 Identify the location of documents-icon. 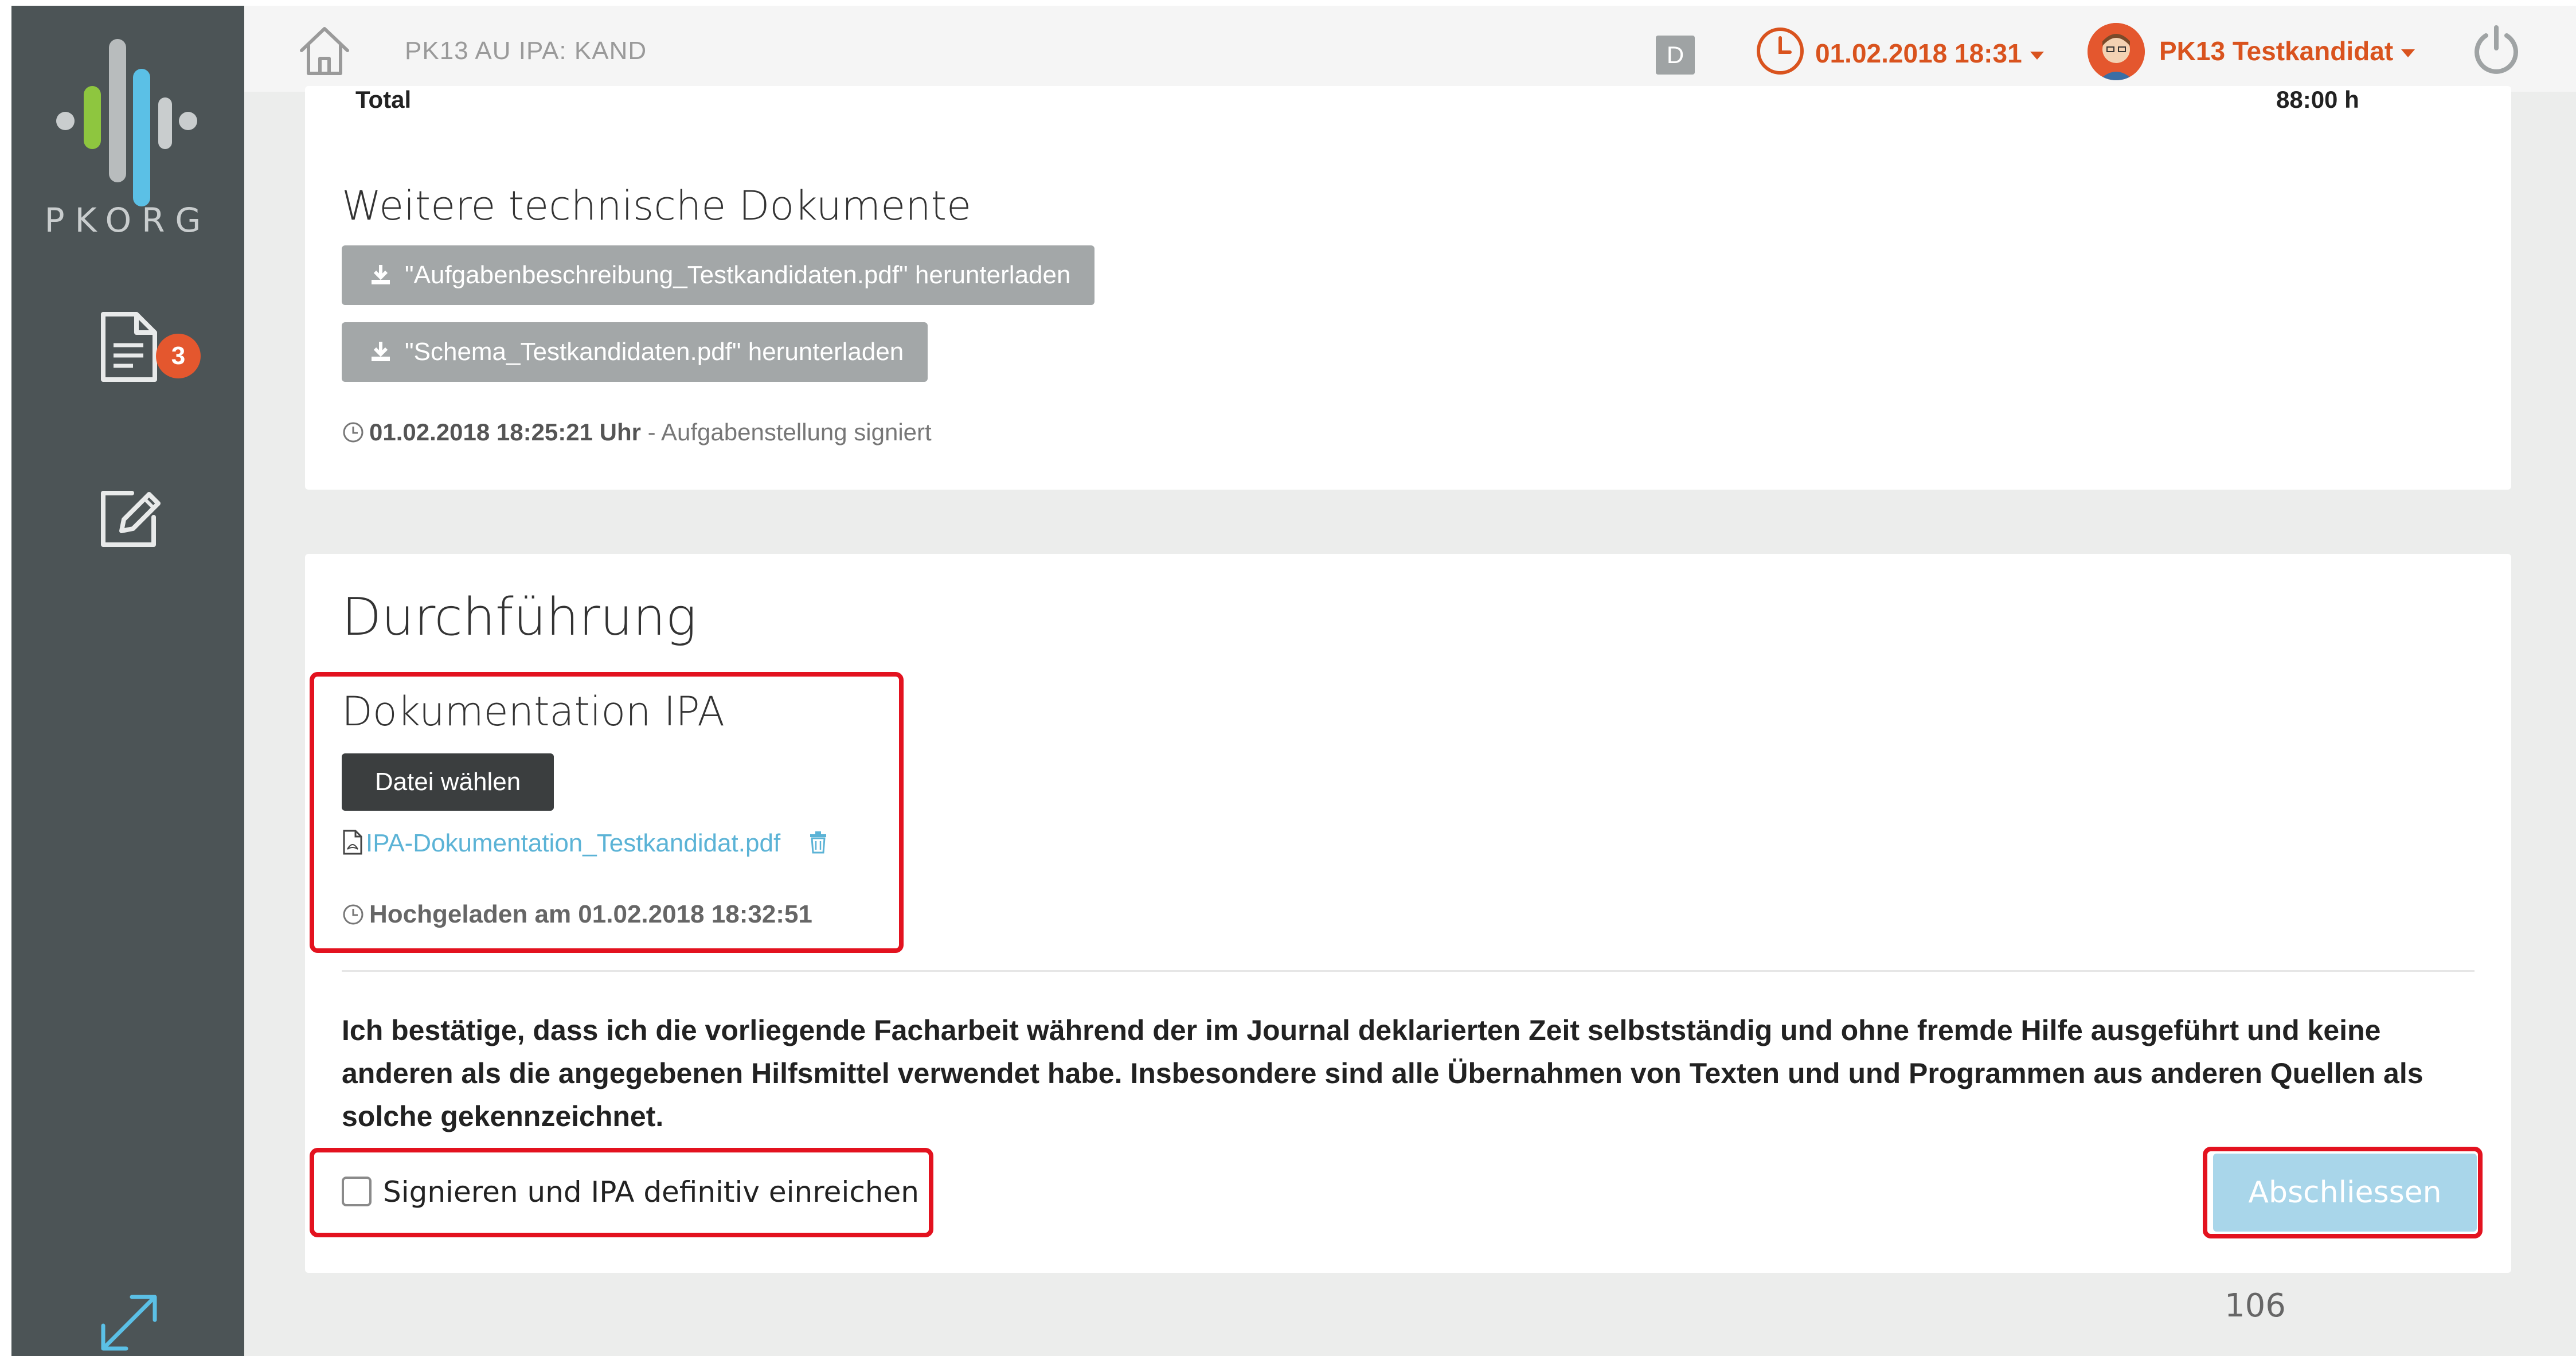
(129, 347).